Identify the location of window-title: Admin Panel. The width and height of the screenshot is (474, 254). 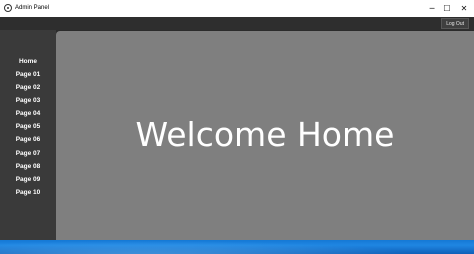
(32, 8).